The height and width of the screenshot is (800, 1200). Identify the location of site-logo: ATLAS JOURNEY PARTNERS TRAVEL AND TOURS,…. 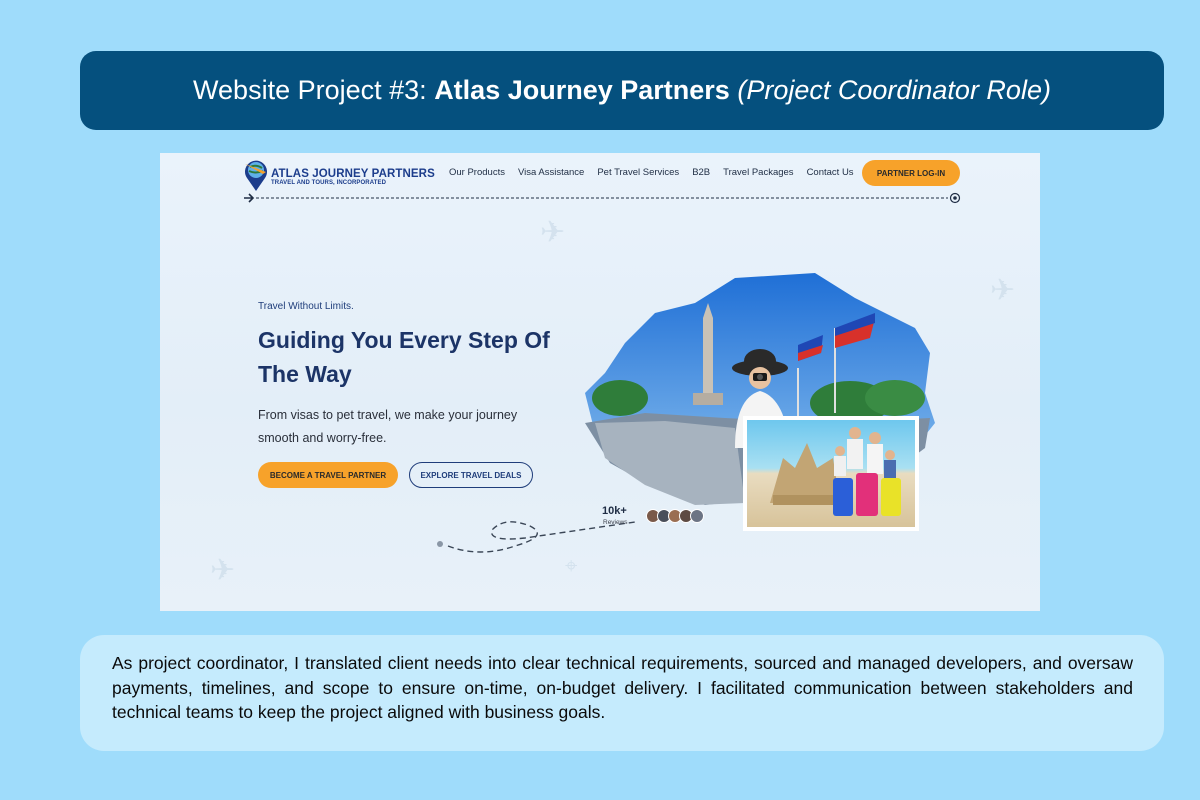
(338, 175).